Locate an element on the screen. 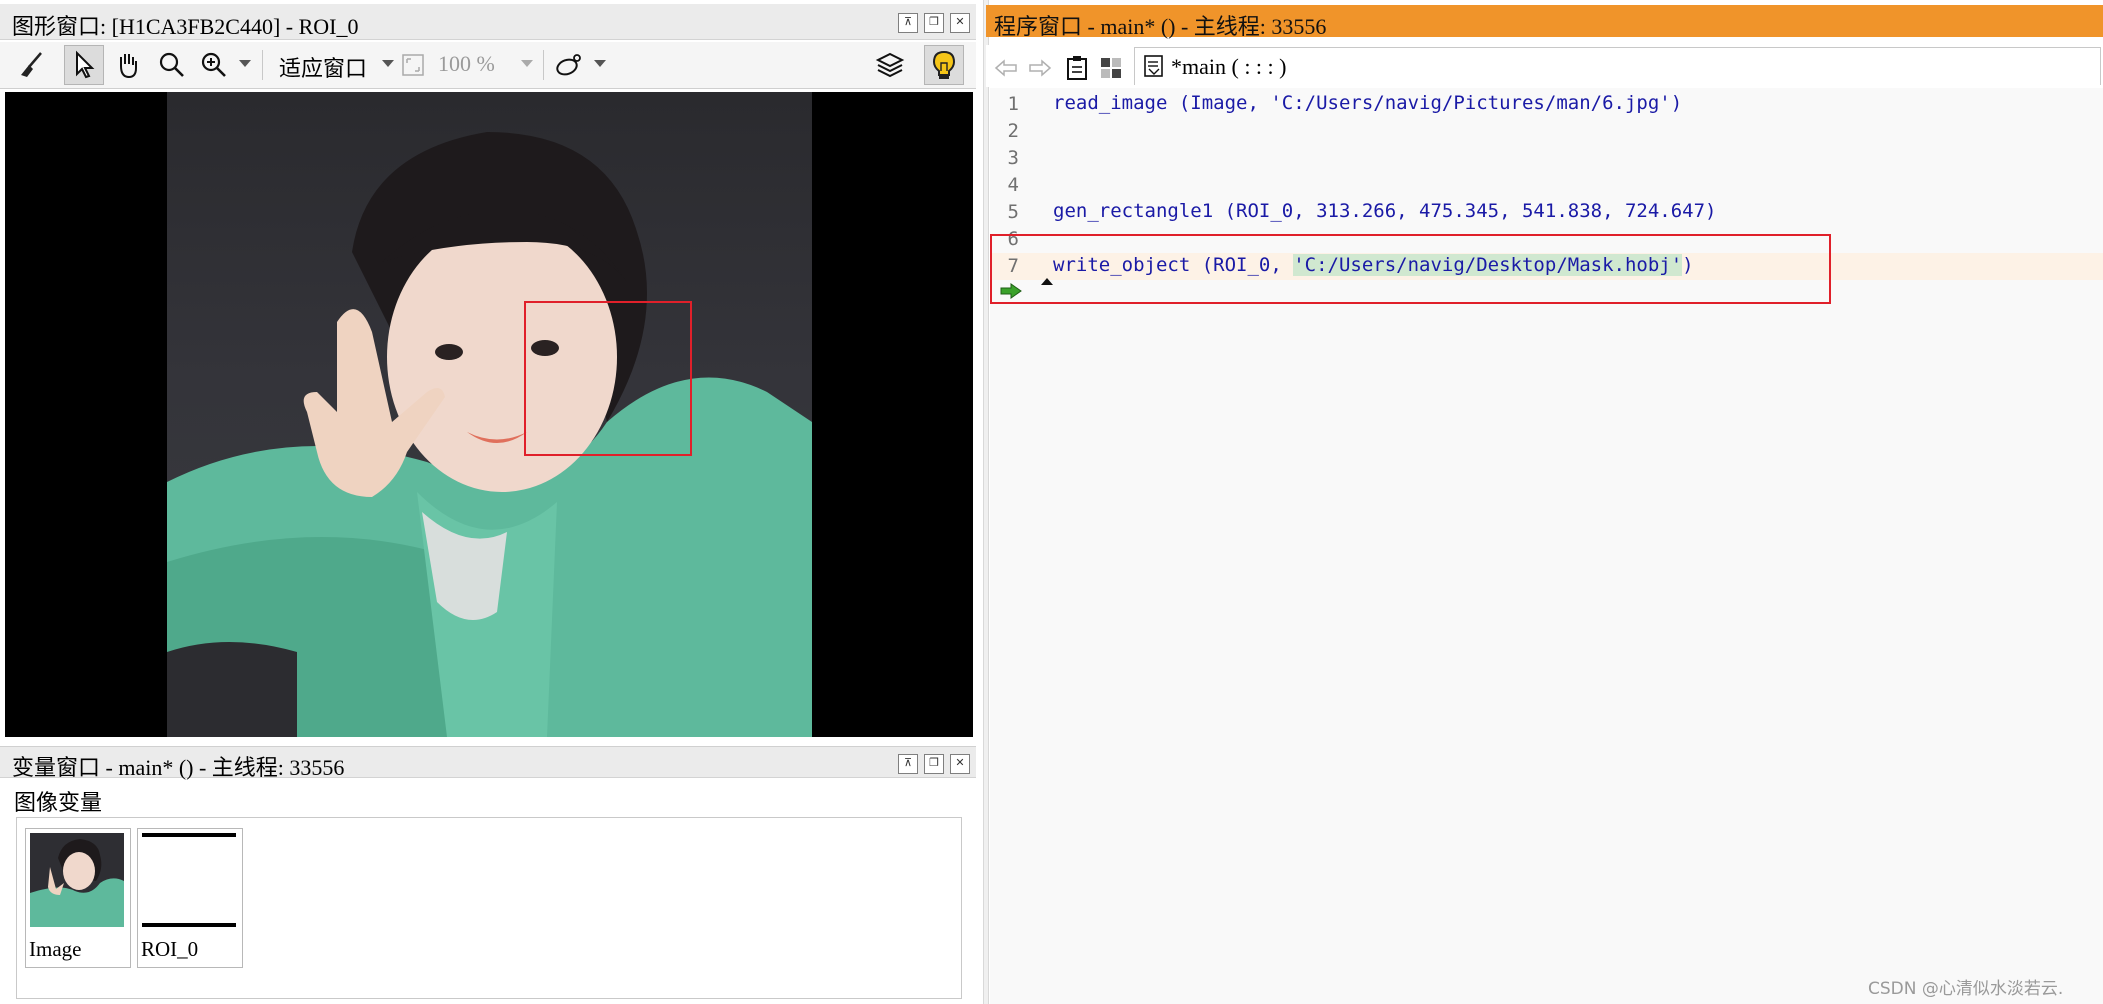 This screenshot has height=1004, width=2103. line-number: 2 is located at coordinates (1013, 131).